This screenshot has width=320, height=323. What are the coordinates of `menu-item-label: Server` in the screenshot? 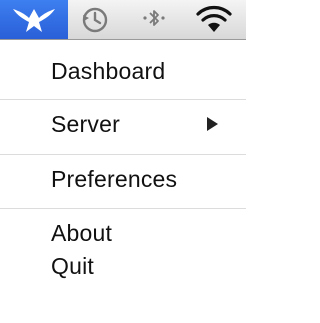 It's located at (85, 124).